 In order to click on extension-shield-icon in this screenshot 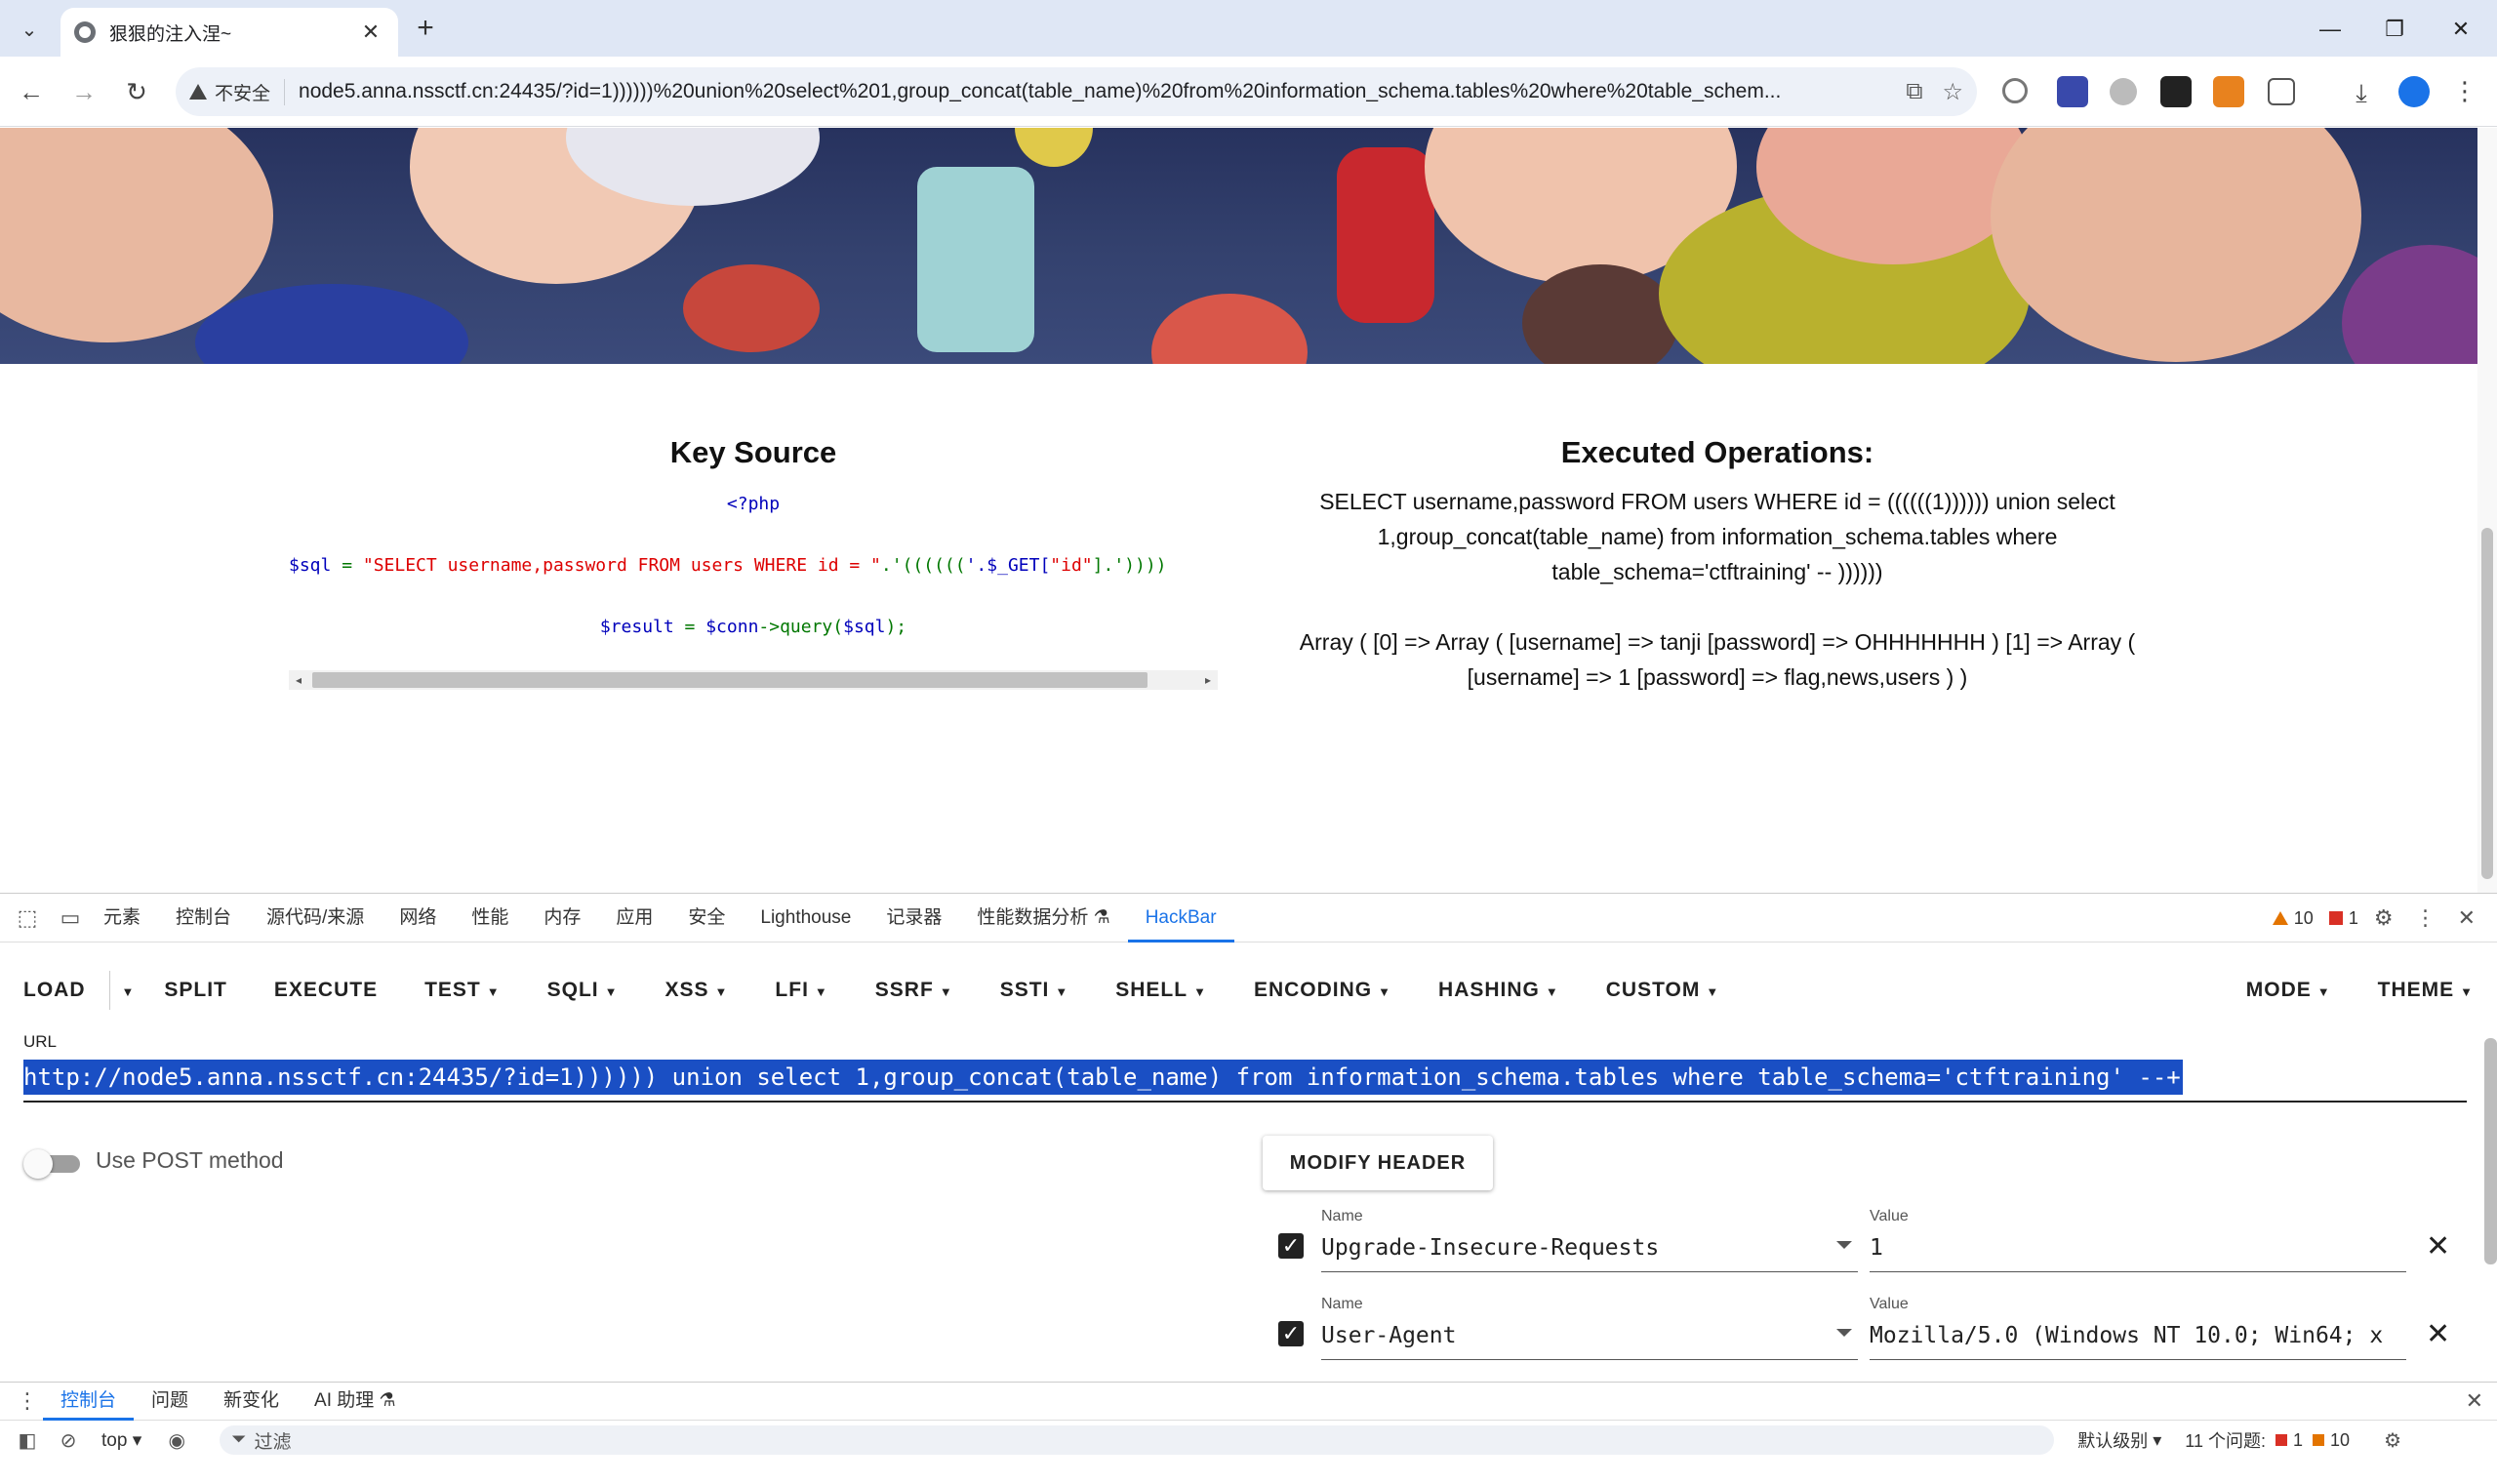, I will do `click(2072, 91)`.